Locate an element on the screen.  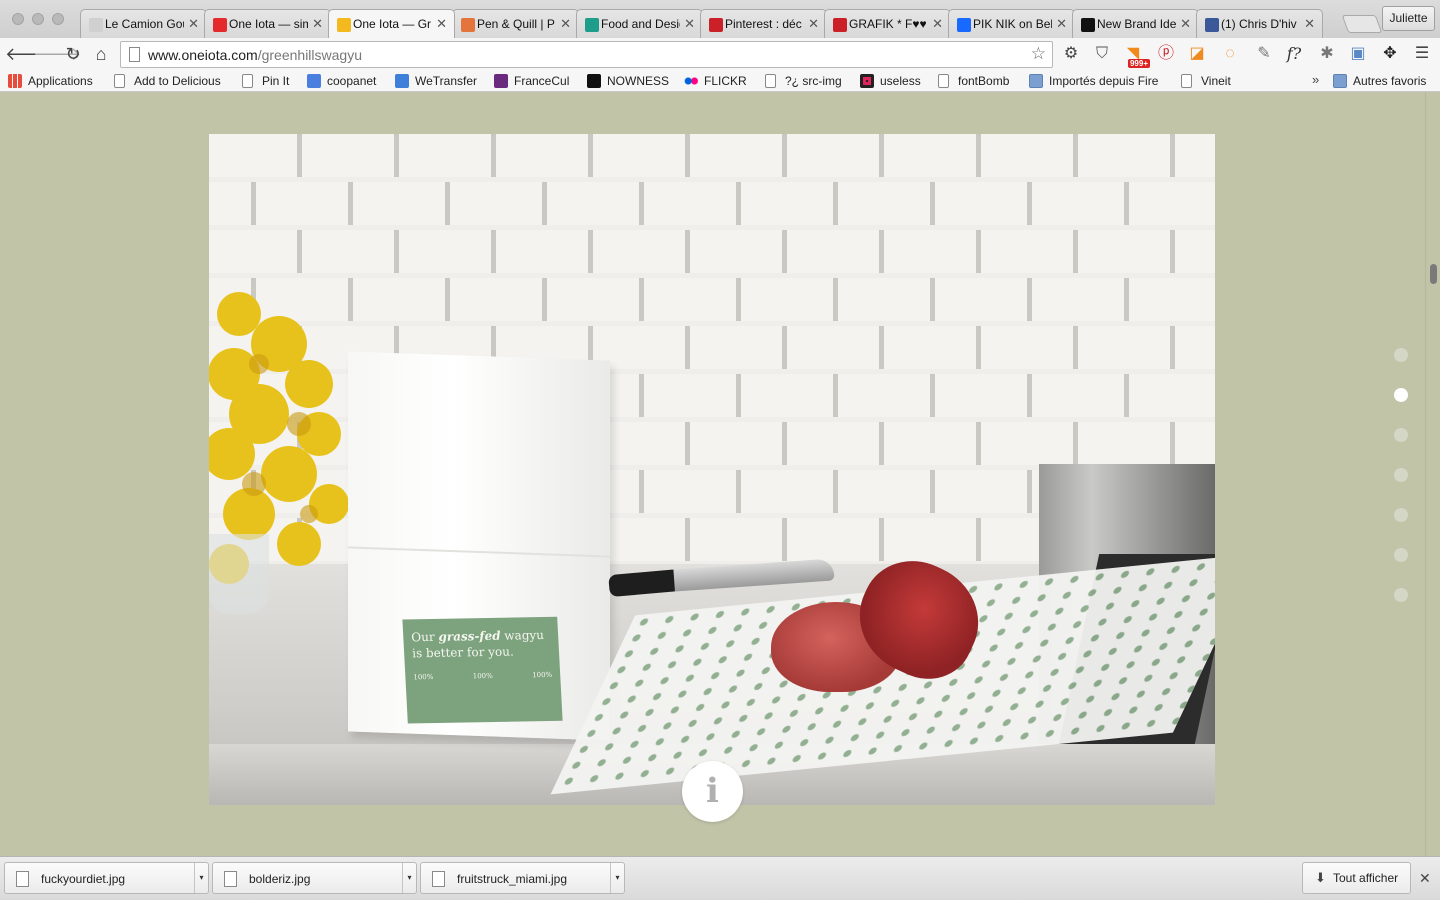
bookmark-useless: useless is located at coordinates (890, 81).